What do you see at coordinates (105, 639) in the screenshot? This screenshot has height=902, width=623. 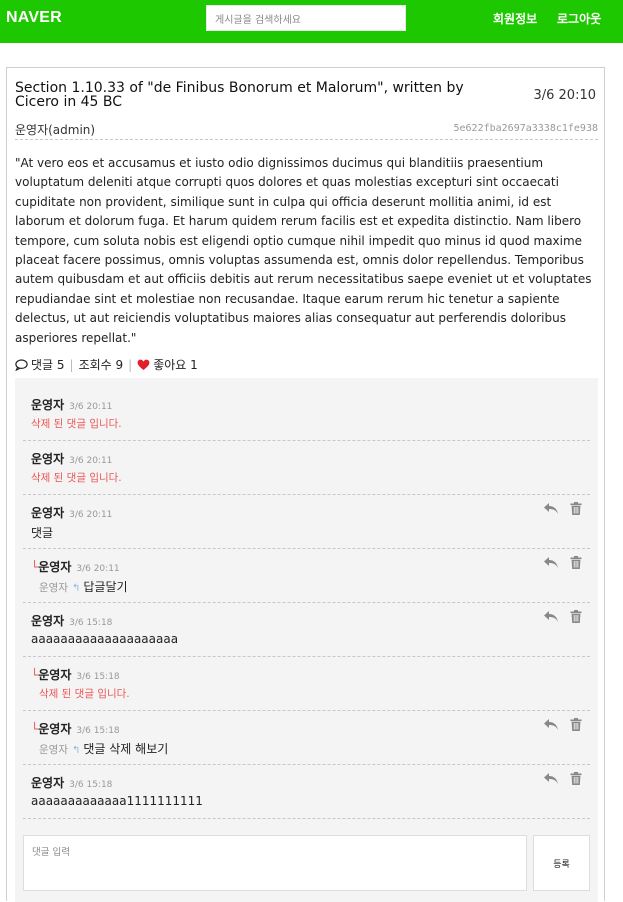 I see `comment-text: aaaaaaaaaaaaaaaaaaaa` at bounding box center [105, 639].